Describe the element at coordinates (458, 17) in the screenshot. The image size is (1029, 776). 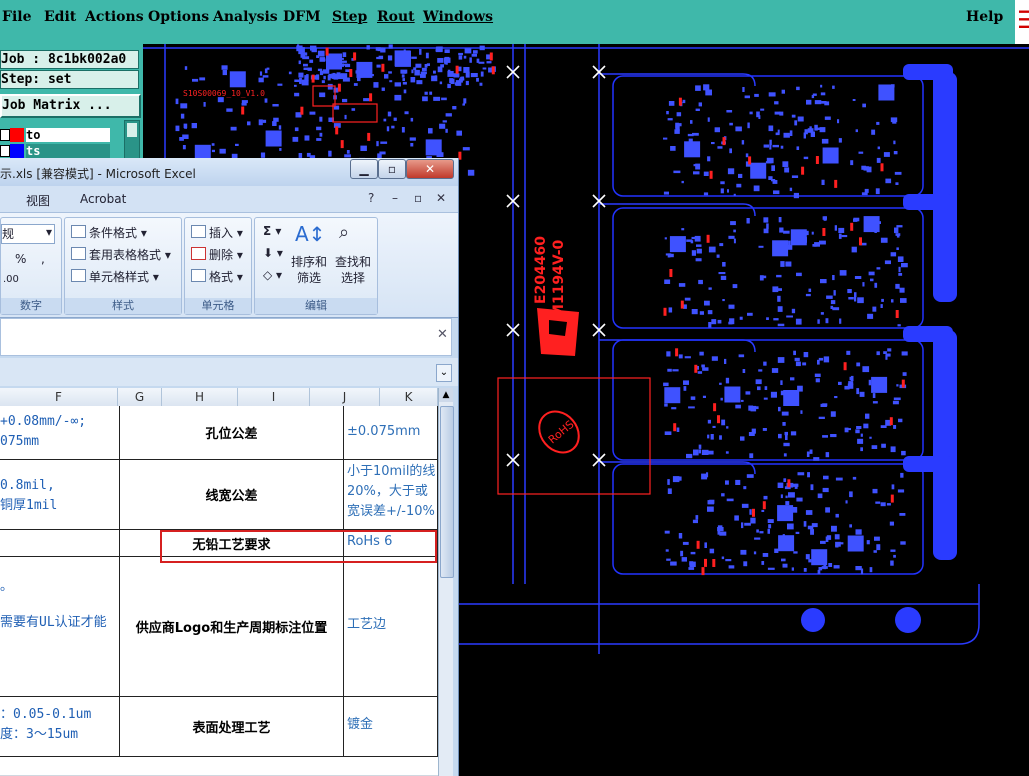
I see `menu-windows: Windows` at that location.